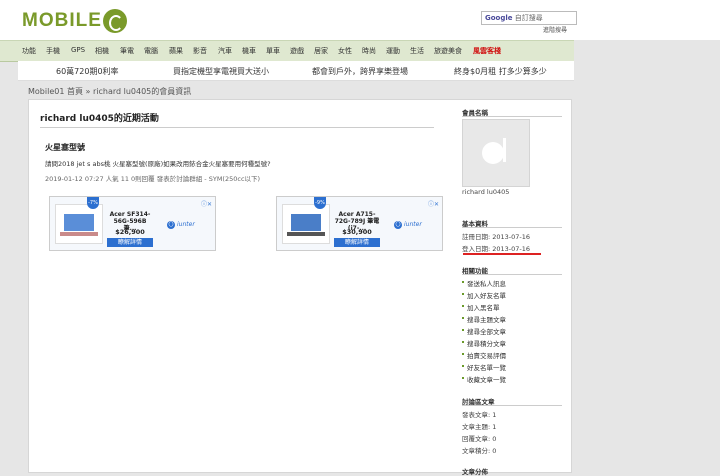 The width and height of the screenshot is (720, 476). I want to click on post-title-link: 火星塞型號, so click(65, 147).